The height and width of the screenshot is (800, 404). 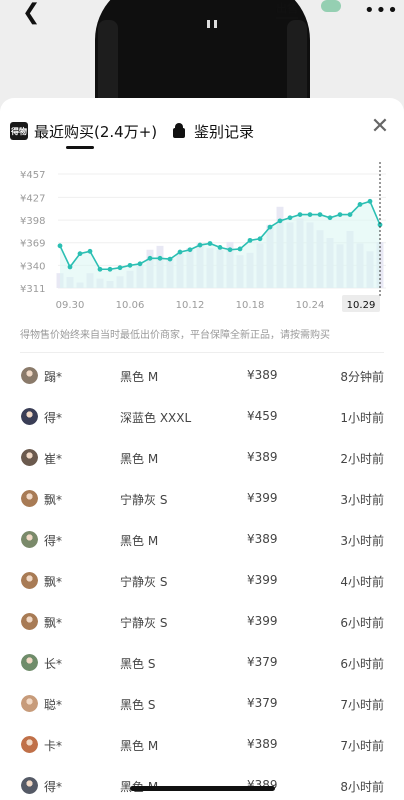 I want to click on x-tick-label: 09.30, so click(x=70, y=305).